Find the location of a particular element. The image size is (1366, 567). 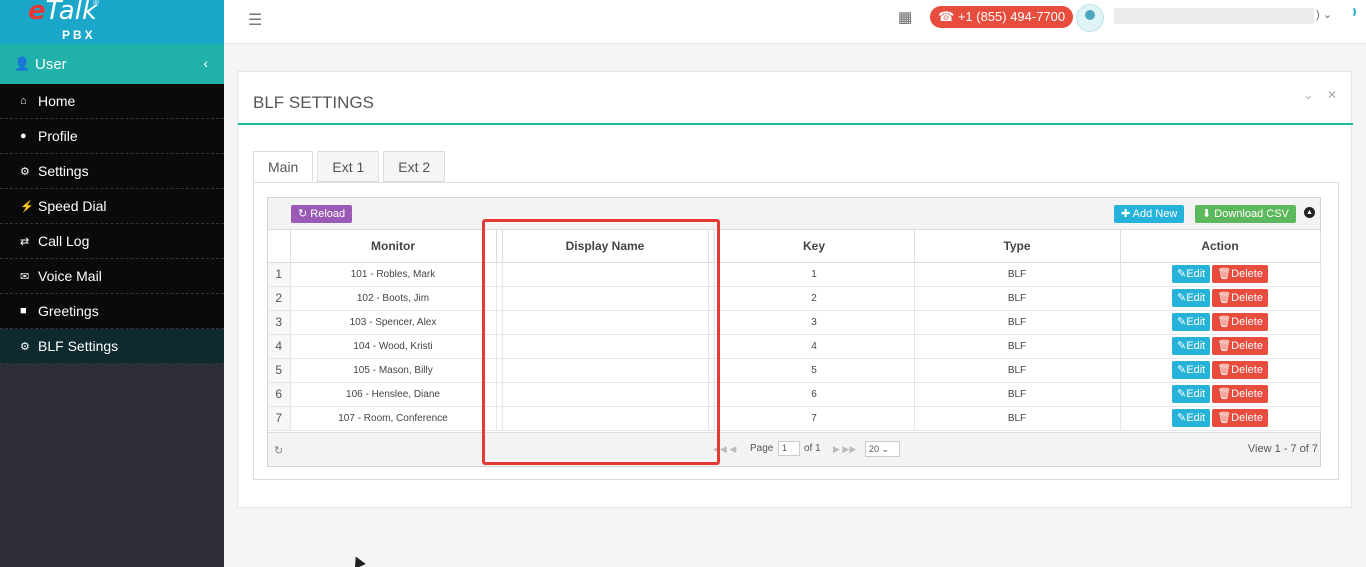

cell-monitor: 104 - Wood, Kristi is located at coordinates (393, 346).